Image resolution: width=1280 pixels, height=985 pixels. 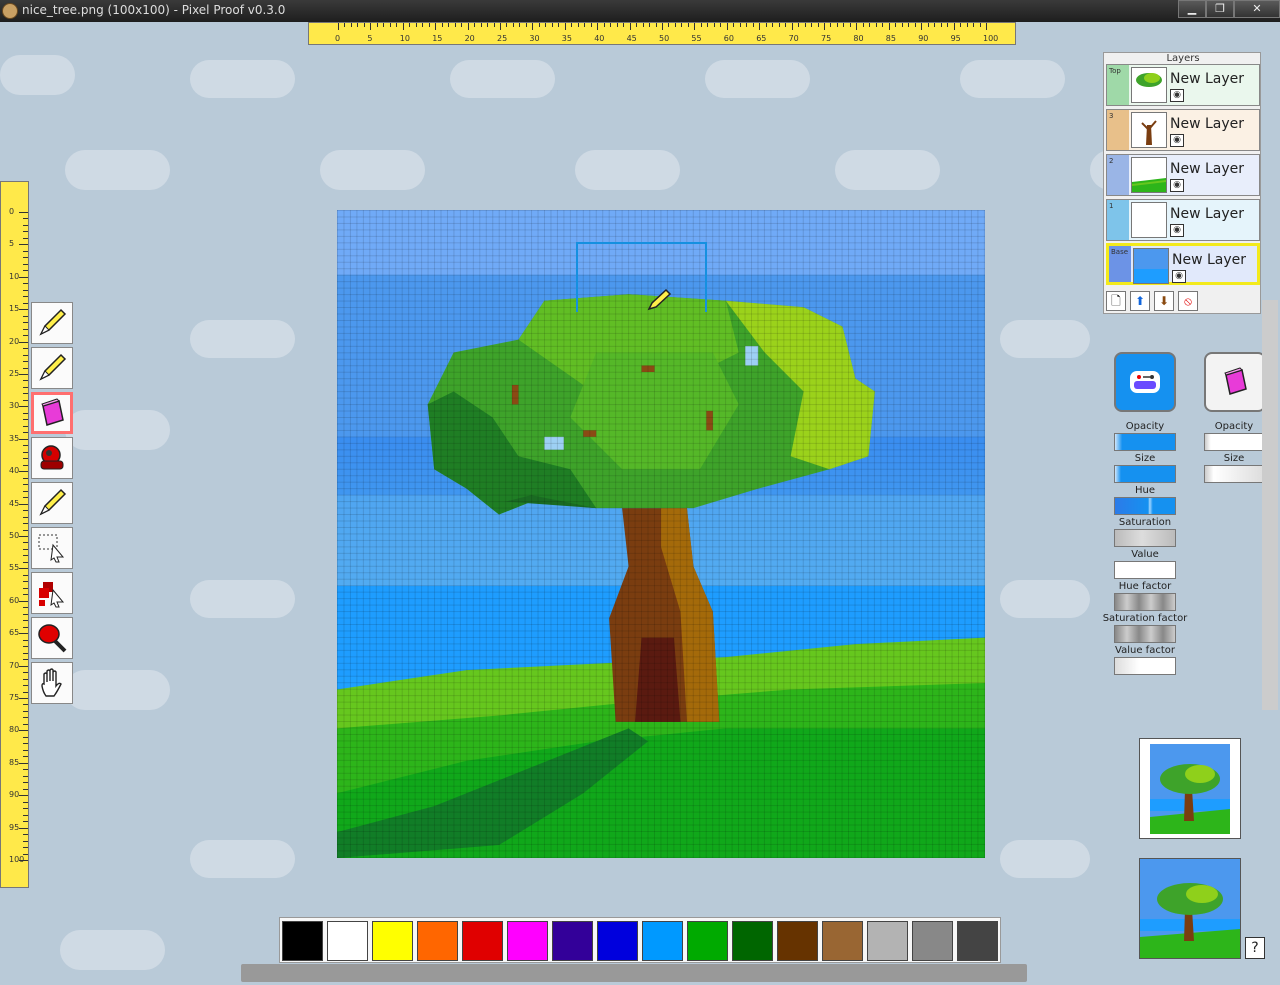 I want to click on eraser-tool, so click(x=52, y=413).